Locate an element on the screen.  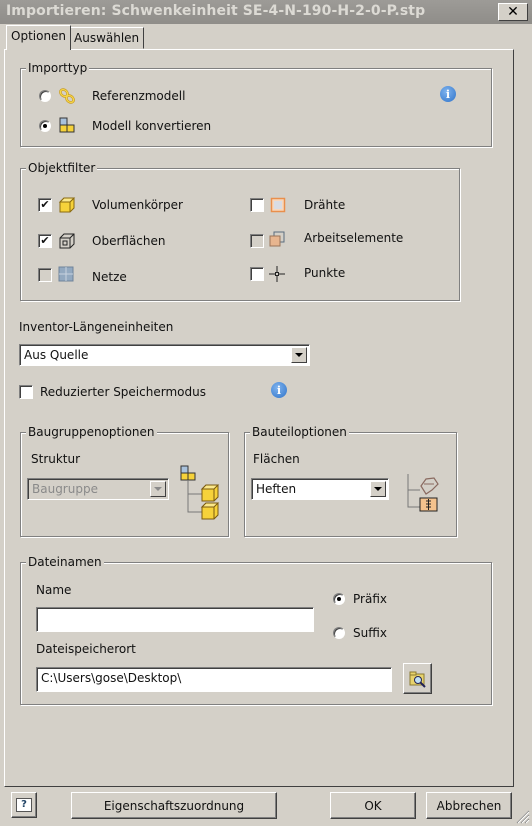
surfaces-dropdown: Heften is located at coordinates (320, 489).